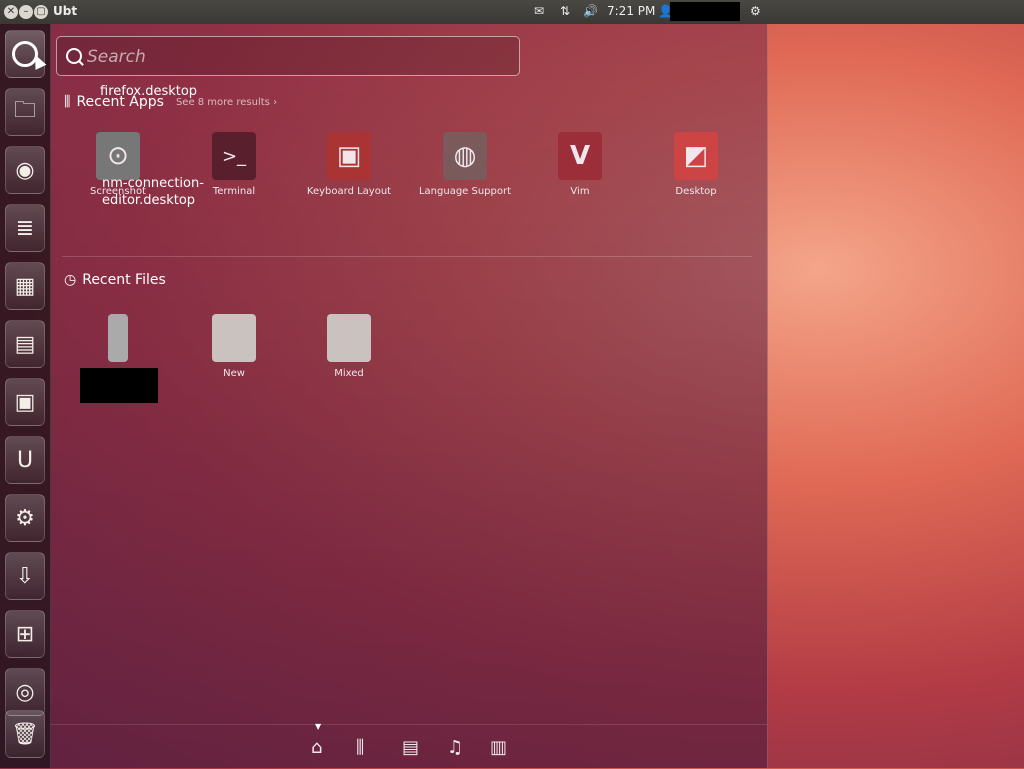 The height and width of the screenshot is (769, 1024). I want to click on app-tile-desktop: ◩ Desktop, so click(696, 164).